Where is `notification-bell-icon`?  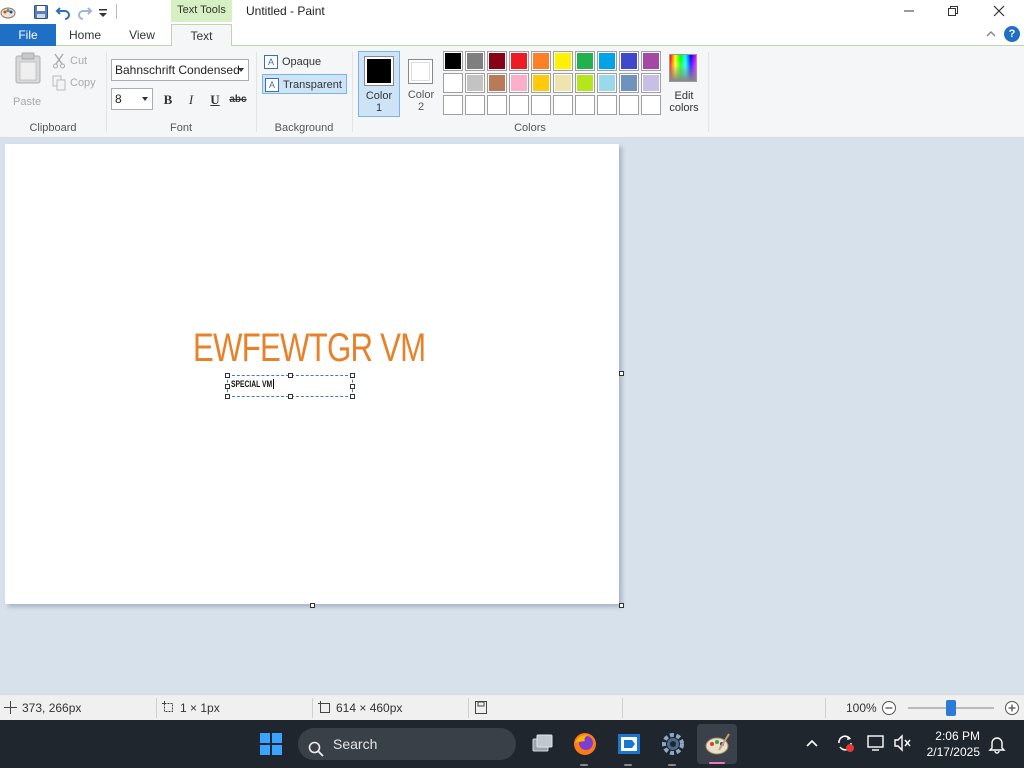 notification-bell-icon is located at coordinates (997, 745).